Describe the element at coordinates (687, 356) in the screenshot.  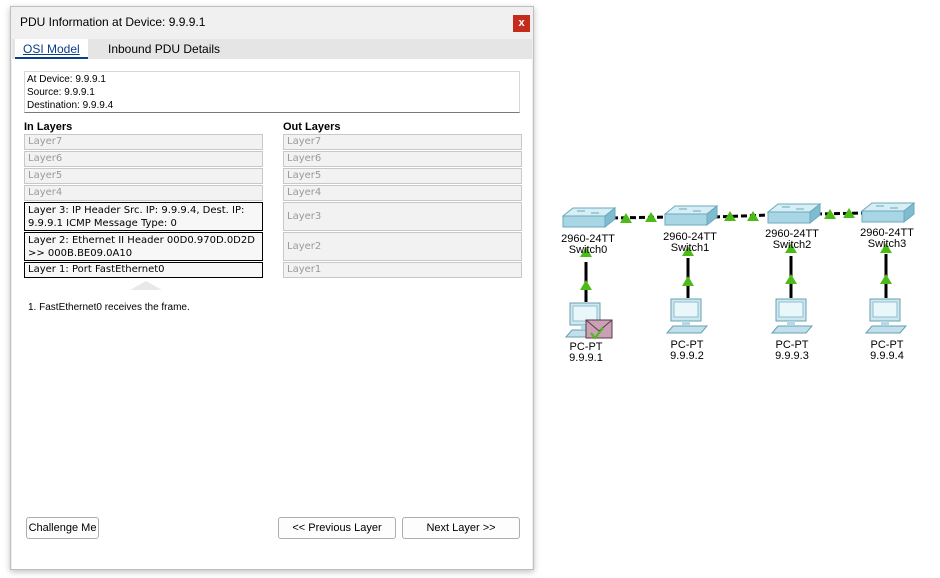
I see `pc-ip-text: 9.9.9.2` at that location.